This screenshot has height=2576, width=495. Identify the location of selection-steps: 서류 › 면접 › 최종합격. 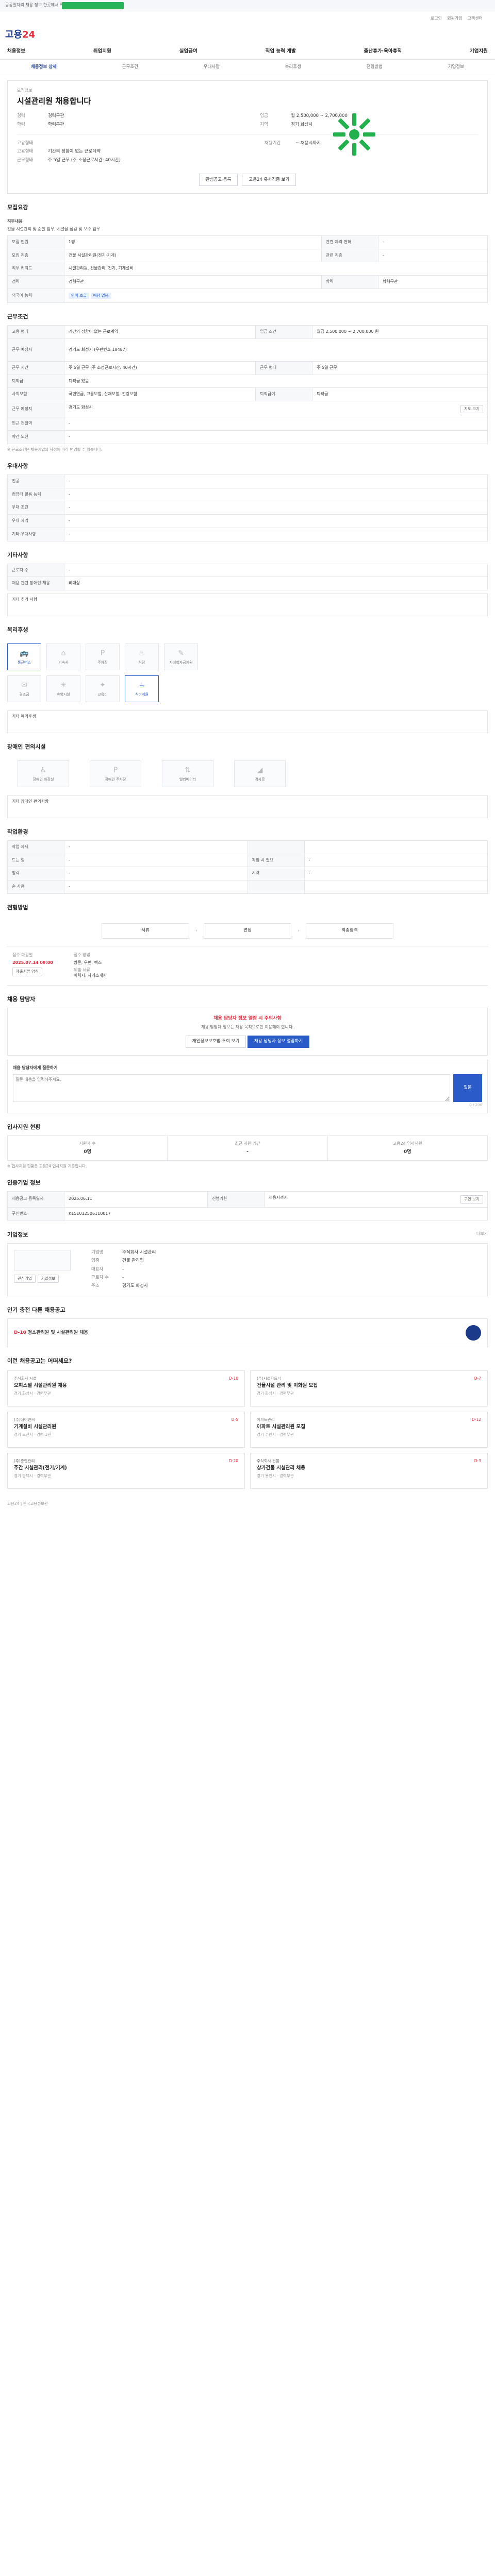
(247, 931).